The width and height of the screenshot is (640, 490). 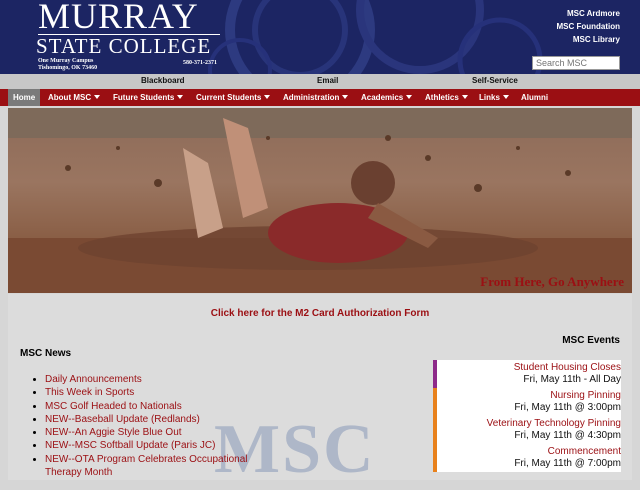 What do you see at coordinates (200, 63) in the screenshot?
I see `phone-number: 580-371-2371` at bounding box center [200, 63].